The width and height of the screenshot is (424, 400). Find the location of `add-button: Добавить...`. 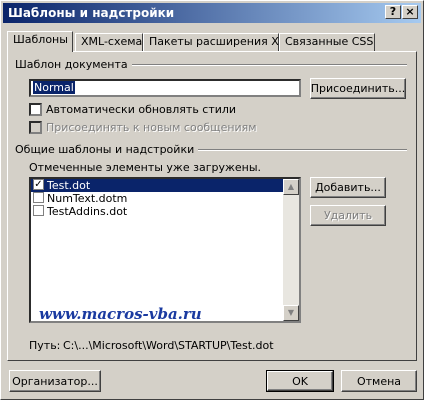

add-button: Добавить... is located at coordinates (348, 187).